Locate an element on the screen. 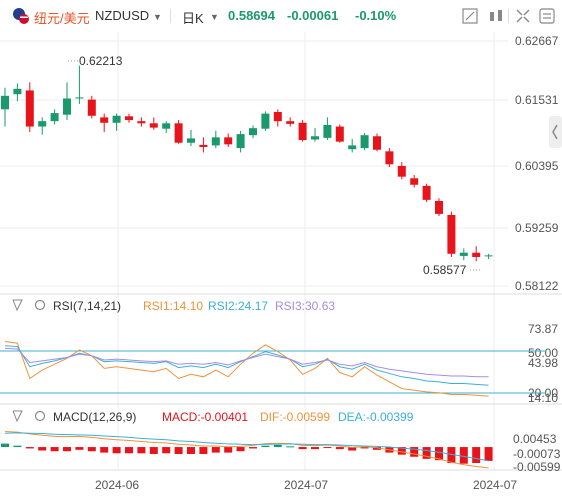 Image resolution: width=562 pixels, height=498 pixels. price-tick-label: 0.60395 is located at coordinates (537, 166).